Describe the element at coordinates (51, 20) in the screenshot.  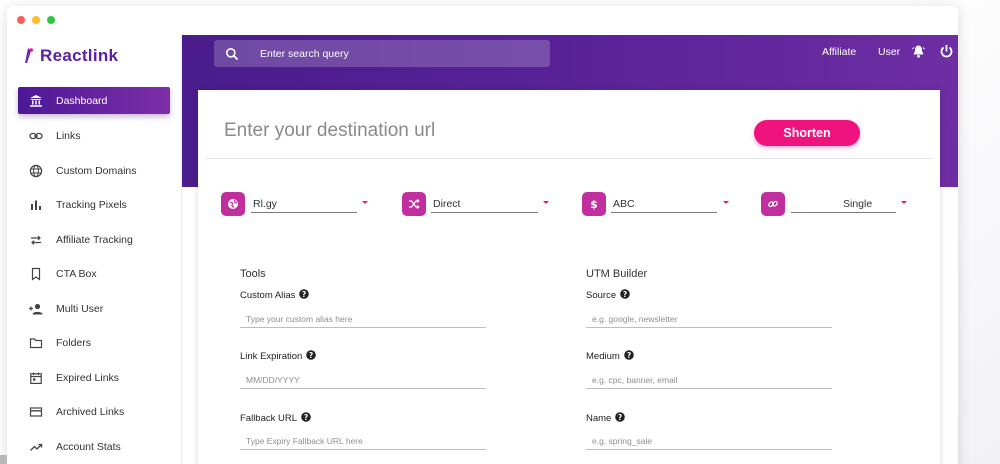
I see `maximize-window-button` at that location.